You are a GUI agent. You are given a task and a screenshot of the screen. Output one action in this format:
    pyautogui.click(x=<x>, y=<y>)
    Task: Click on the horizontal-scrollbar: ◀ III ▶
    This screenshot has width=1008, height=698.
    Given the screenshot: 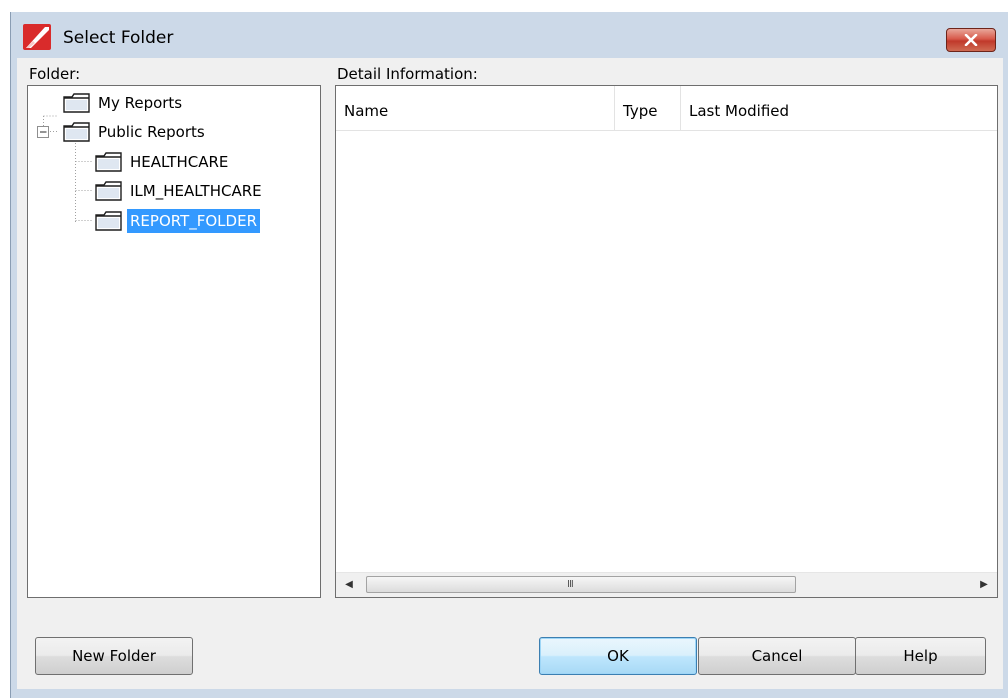 What is the action you would take?
    pyautogui.click(x=666, y=584)
    